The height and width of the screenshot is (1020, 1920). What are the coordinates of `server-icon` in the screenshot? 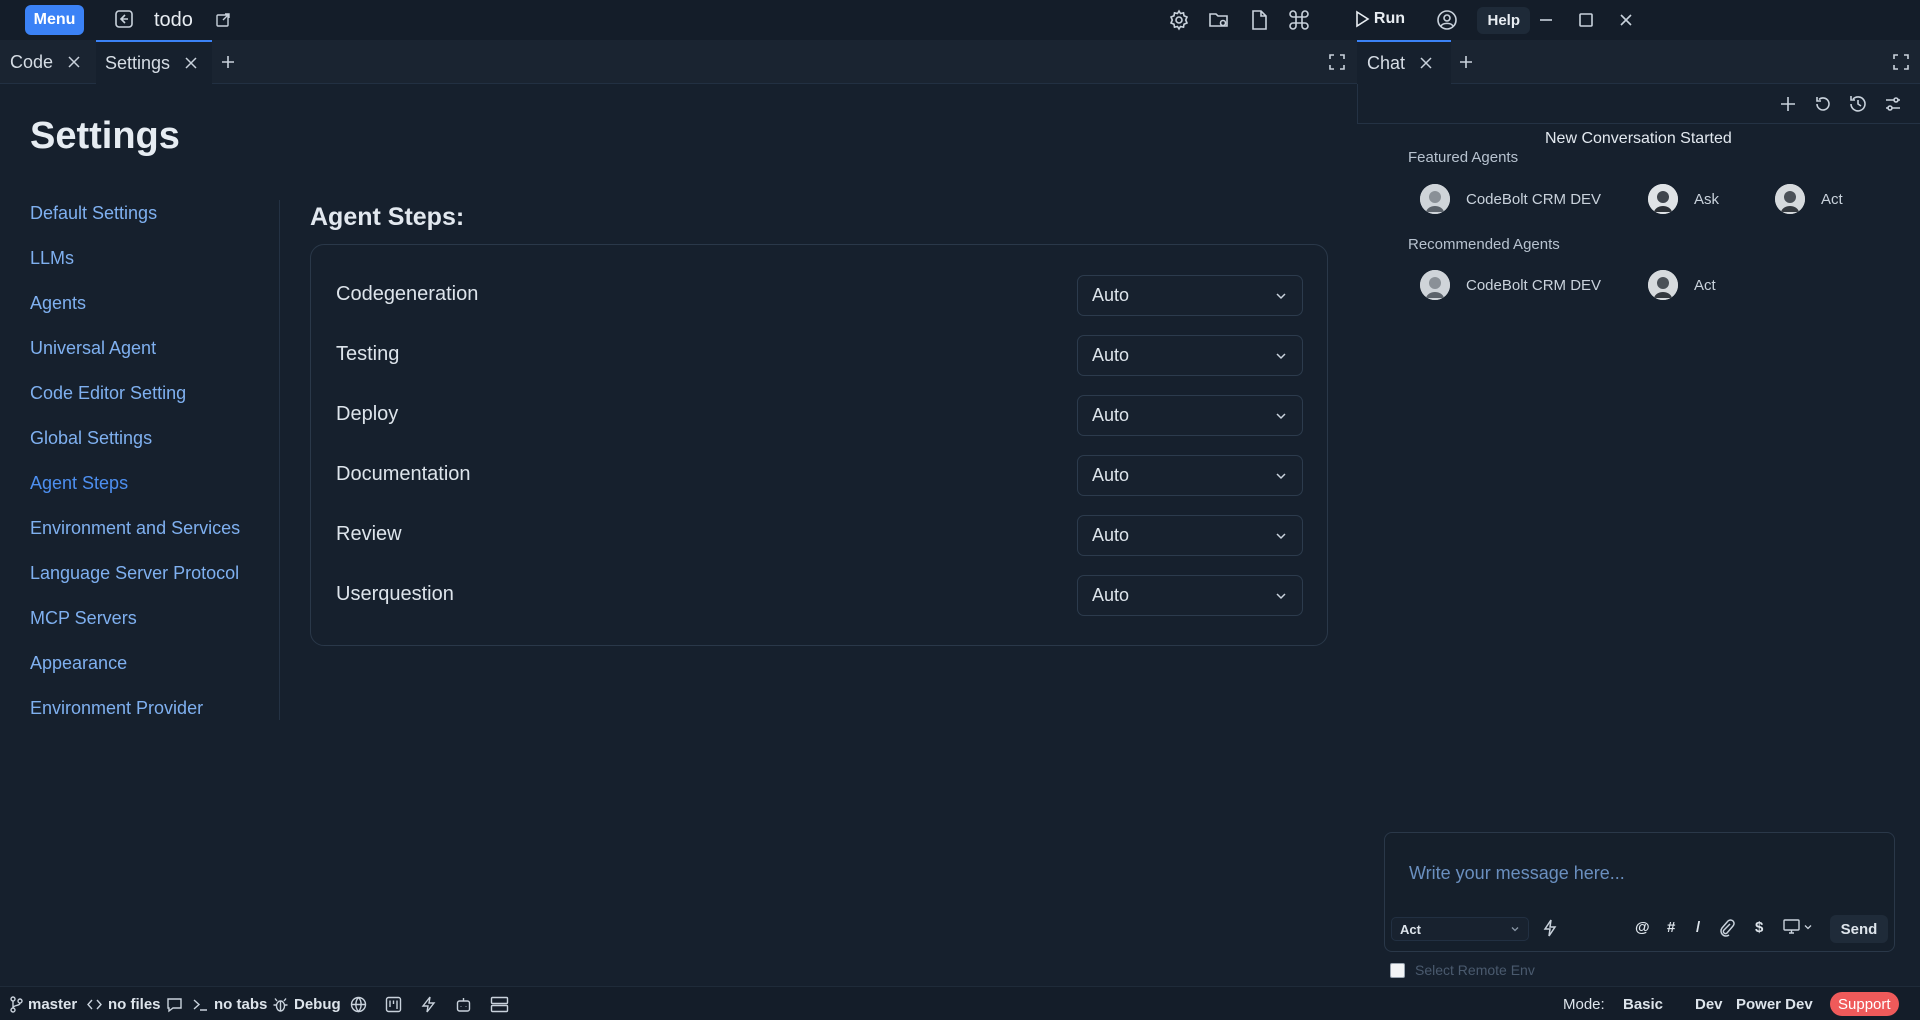 It's located at (499, 1004).